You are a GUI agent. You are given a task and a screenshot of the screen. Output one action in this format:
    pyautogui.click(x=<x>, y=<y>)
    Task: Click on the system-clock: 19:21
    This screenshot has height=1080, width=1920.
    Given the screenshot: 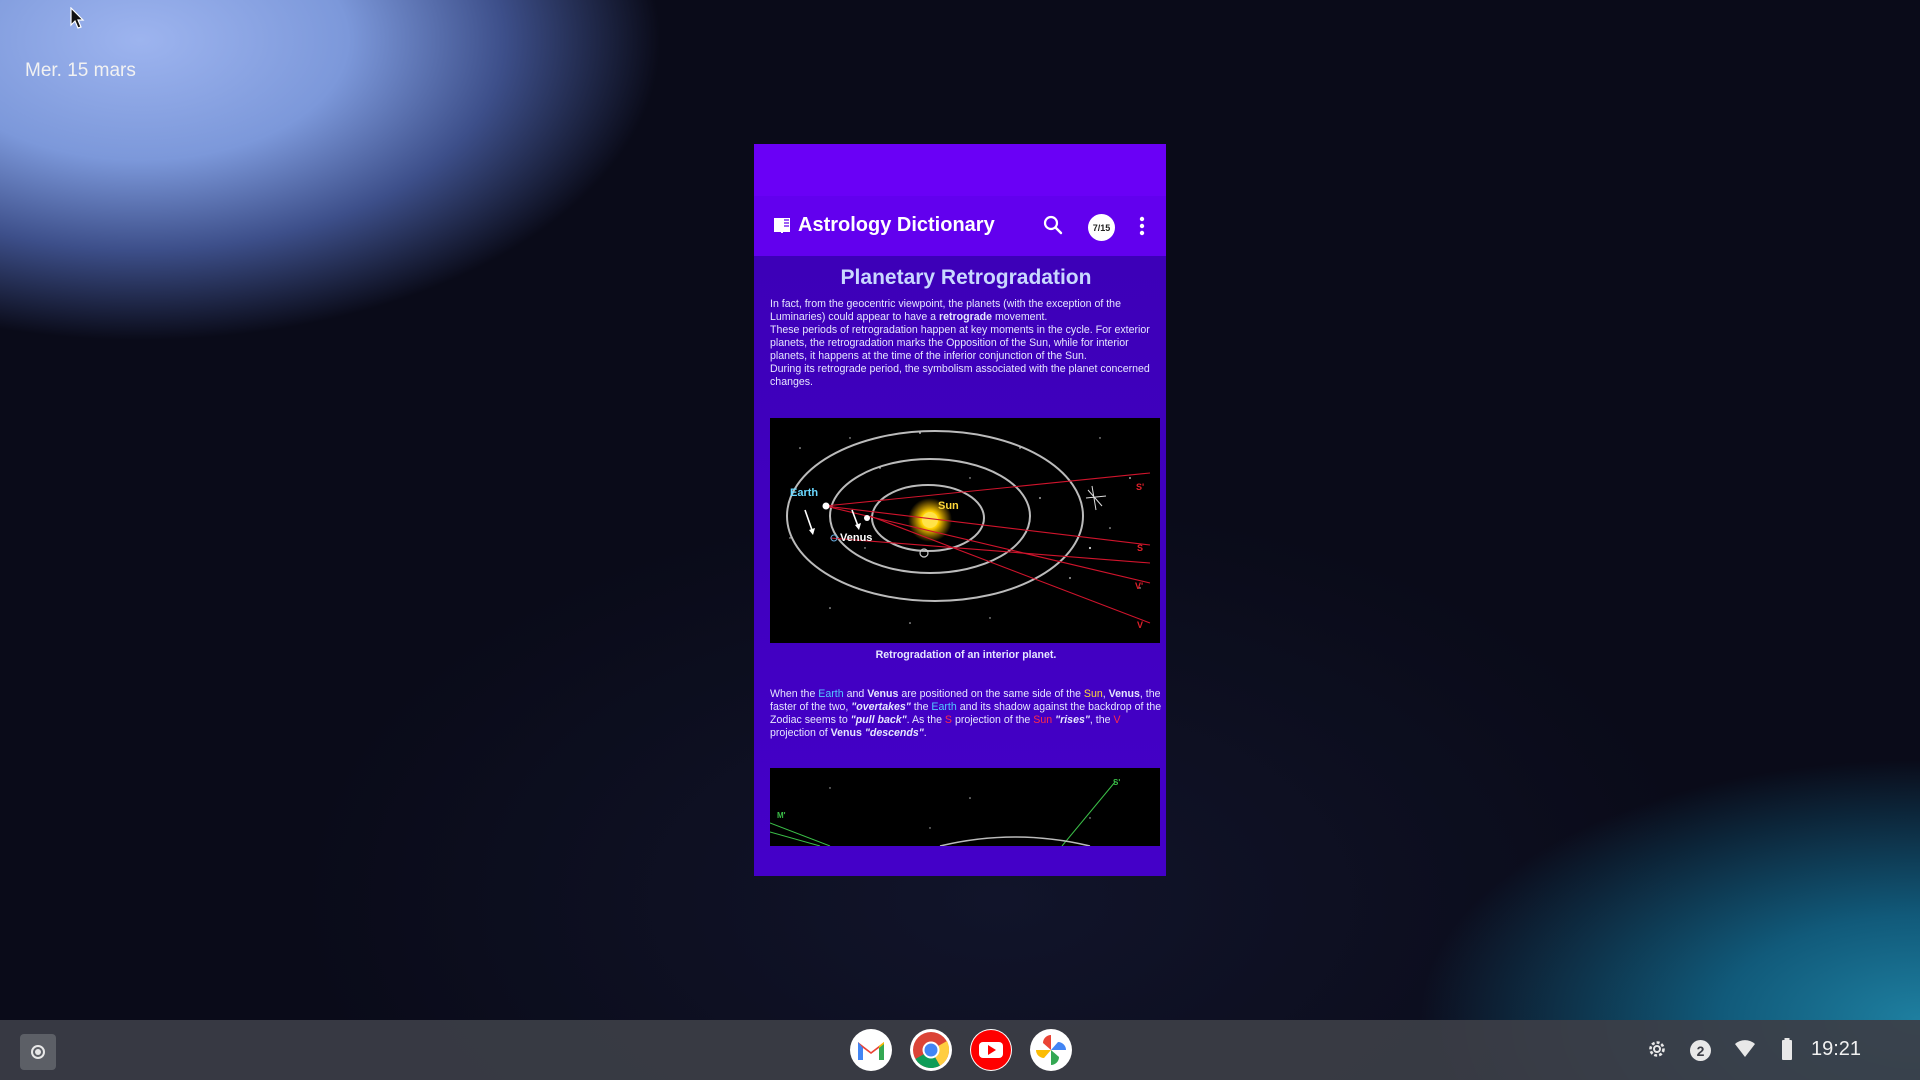 What is the action you would take?
    pyautogui.click(x=1836, y=1049)
    